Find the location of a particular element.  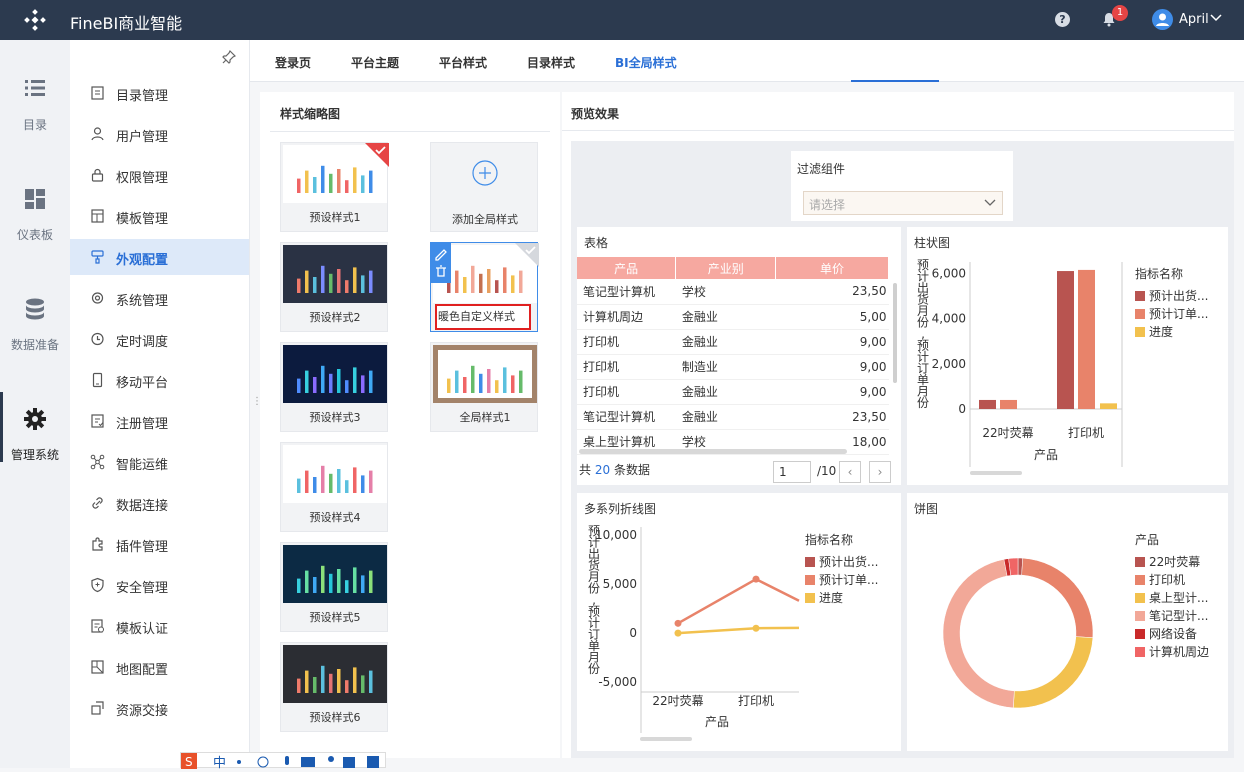

prev-page-button: ‹ is located at coordinates (850, 472).